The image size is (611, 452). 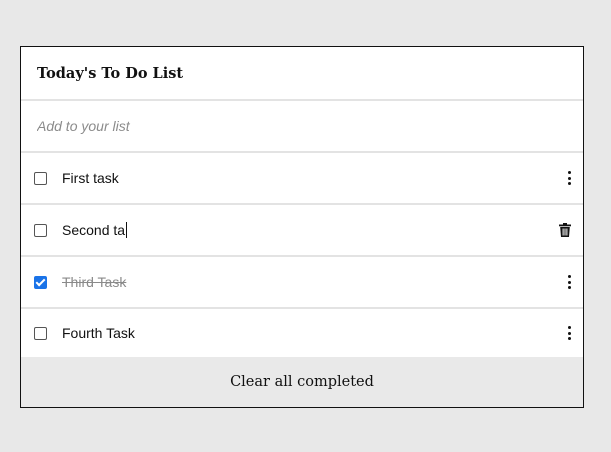 I want to click on add-task-input, so click(x=287, y=126).